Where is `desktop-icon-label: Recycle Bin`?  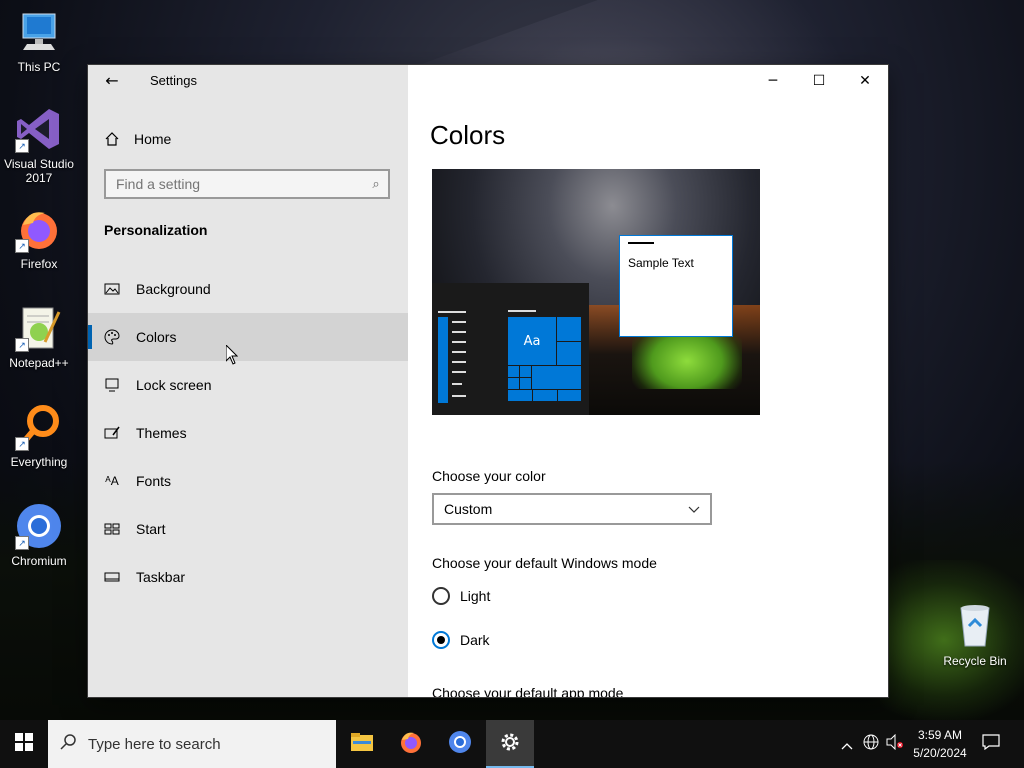 desktop-icon-label: Recycle Bin is located at coordinates (975, 661).